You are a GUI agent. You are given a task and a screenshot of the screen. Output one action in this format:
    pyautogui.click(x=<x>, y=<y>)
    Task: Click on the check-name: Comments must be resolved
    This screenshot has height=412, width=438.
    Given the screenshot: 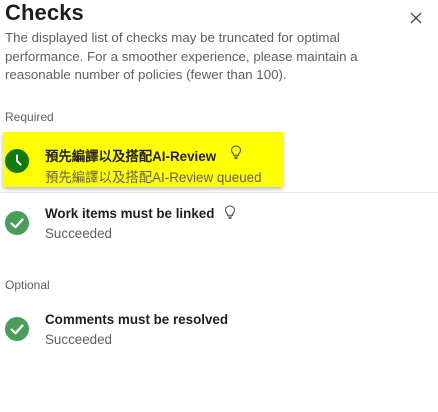 What is the action you would take?
    pyautogui.click(x=137, y=319)
    